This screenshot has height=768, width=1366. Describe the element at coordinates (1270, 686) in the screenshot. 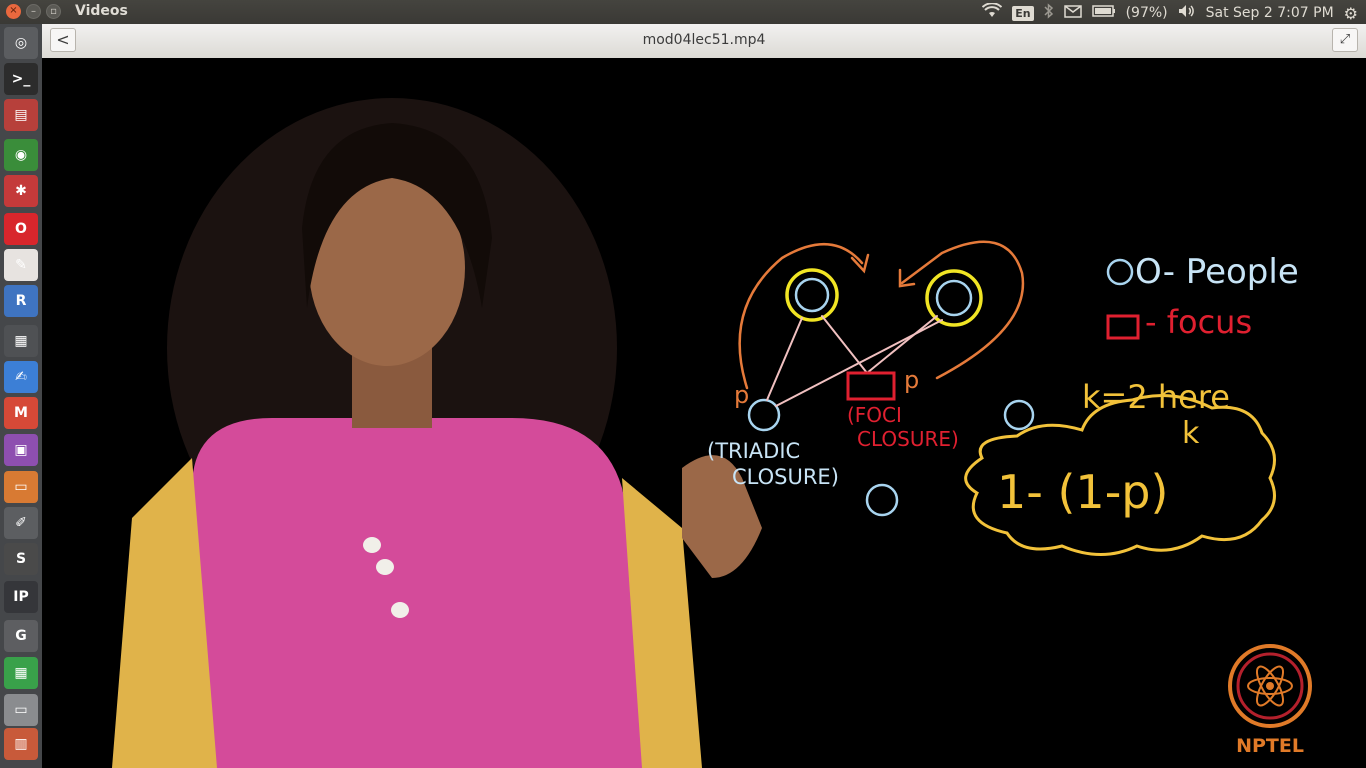

I see `nptel-logo` at that location.